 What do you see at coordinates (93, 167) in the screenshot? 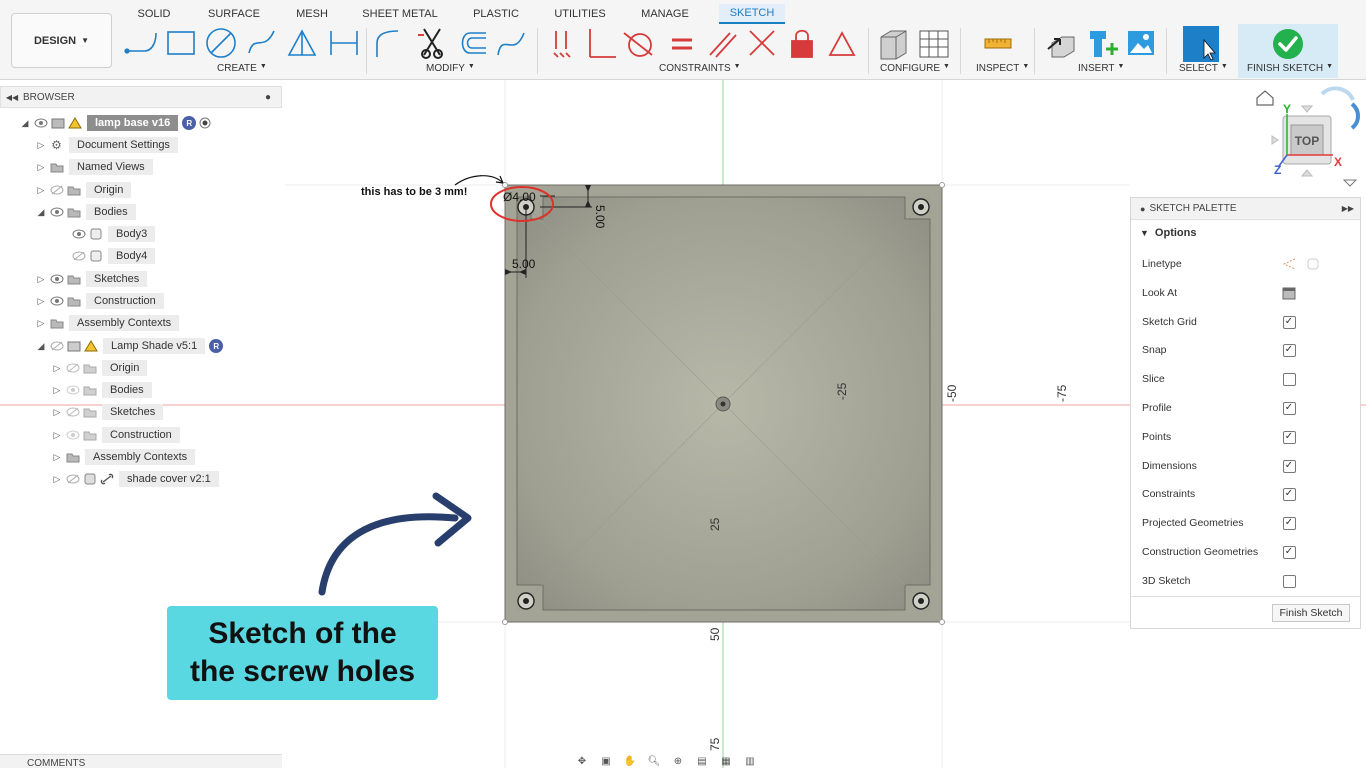
I see `tree-item-named-views: ▷ Named Views` at bounding box center [93, 167].